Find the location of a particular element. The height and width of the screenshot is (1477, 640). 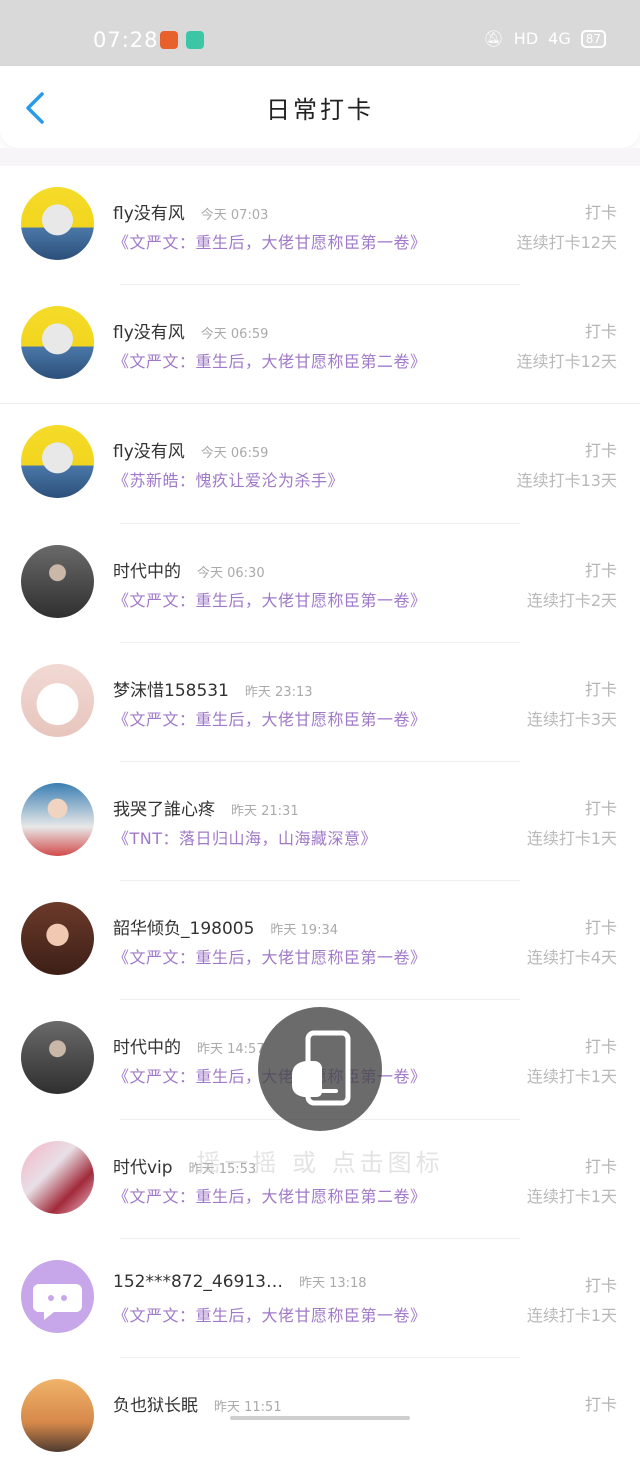

checkin-time: 昨天 13:18 is located at coordinates (332, 1283).